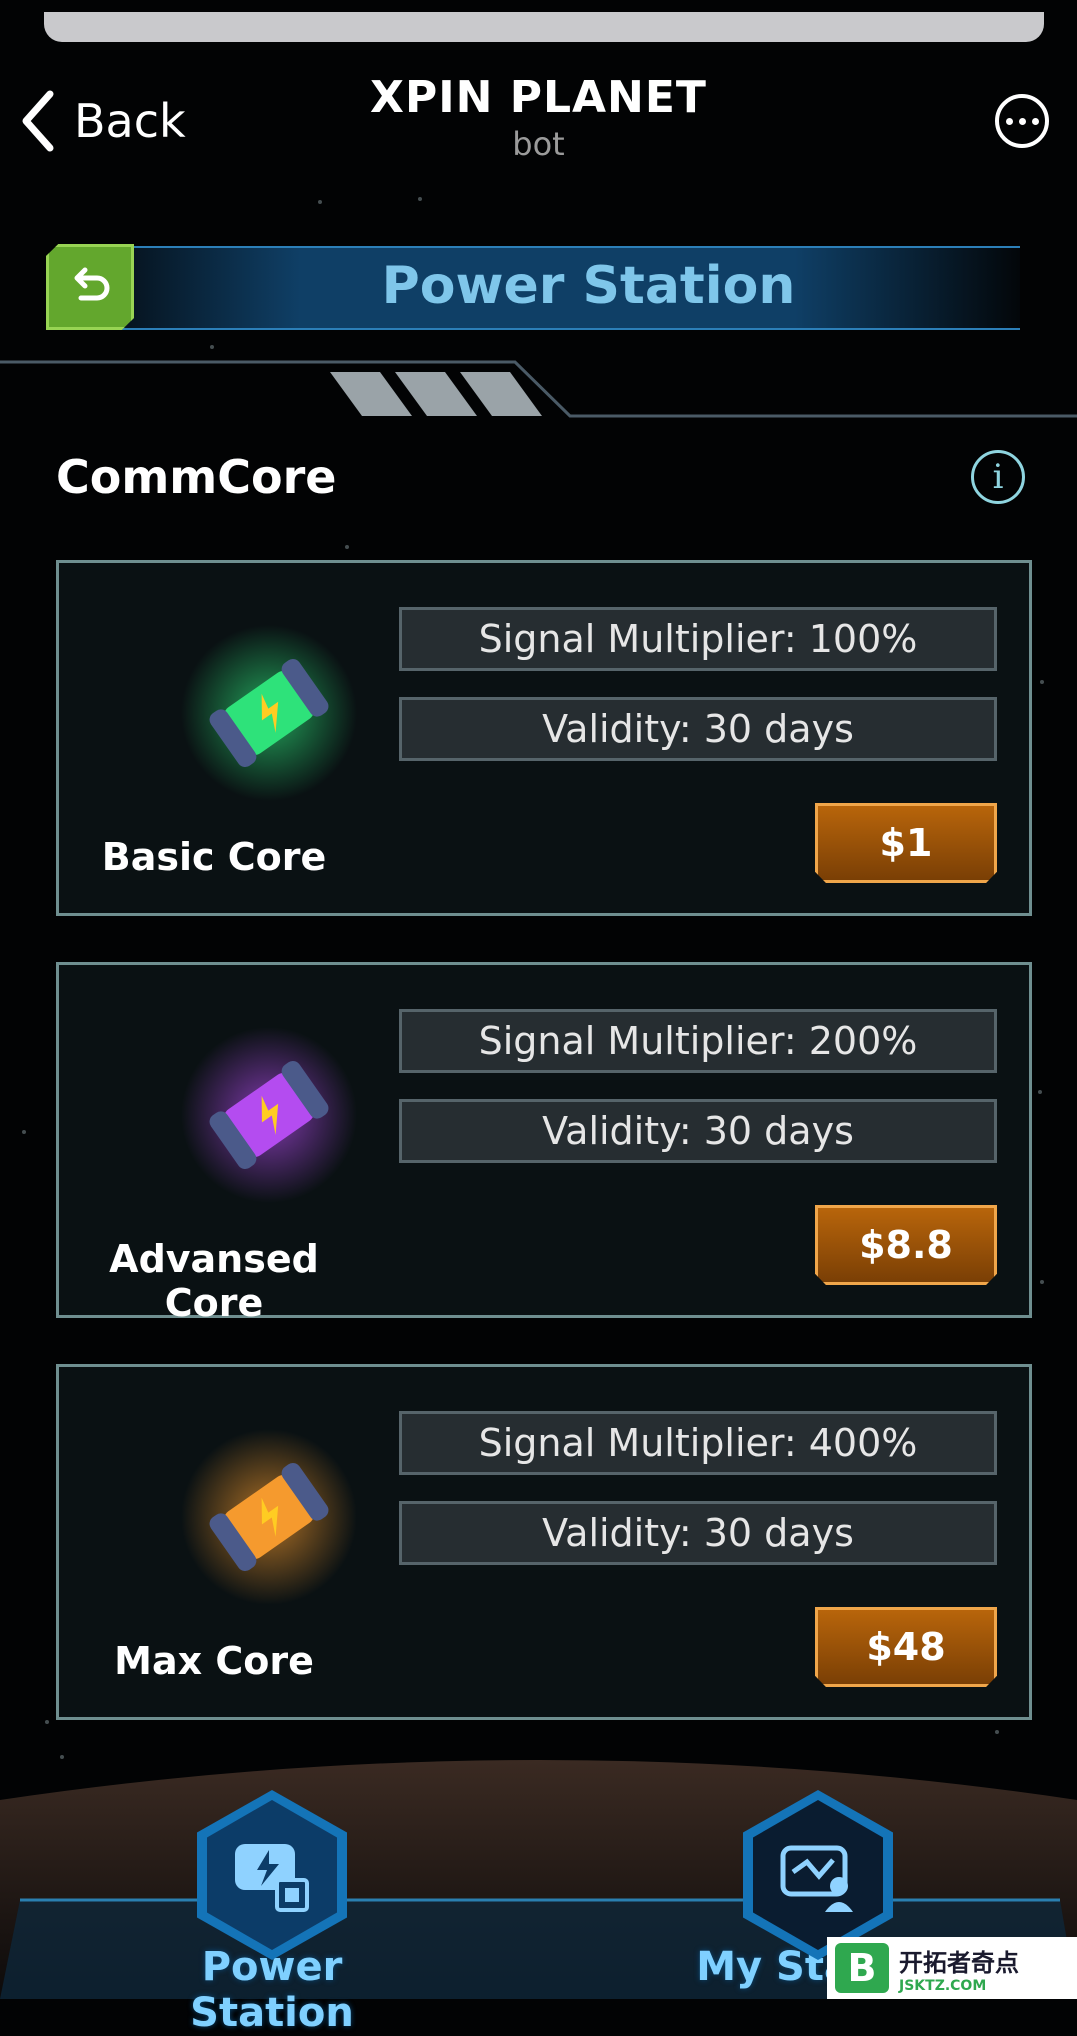 This screenshot has width=1077, height=2036. What do you see at coordinates (214, 1281) in the screenshot?
I see `core-name: Advansed Core` at bounding box center [214, 1281].